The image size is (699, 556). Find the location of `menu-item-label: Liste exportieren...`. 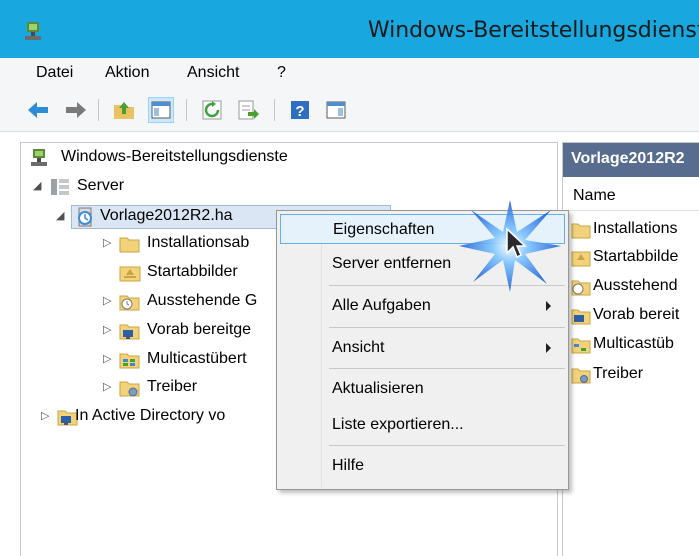

menu-item-label: Liste exportieren... is located at coordinates (398, 424).